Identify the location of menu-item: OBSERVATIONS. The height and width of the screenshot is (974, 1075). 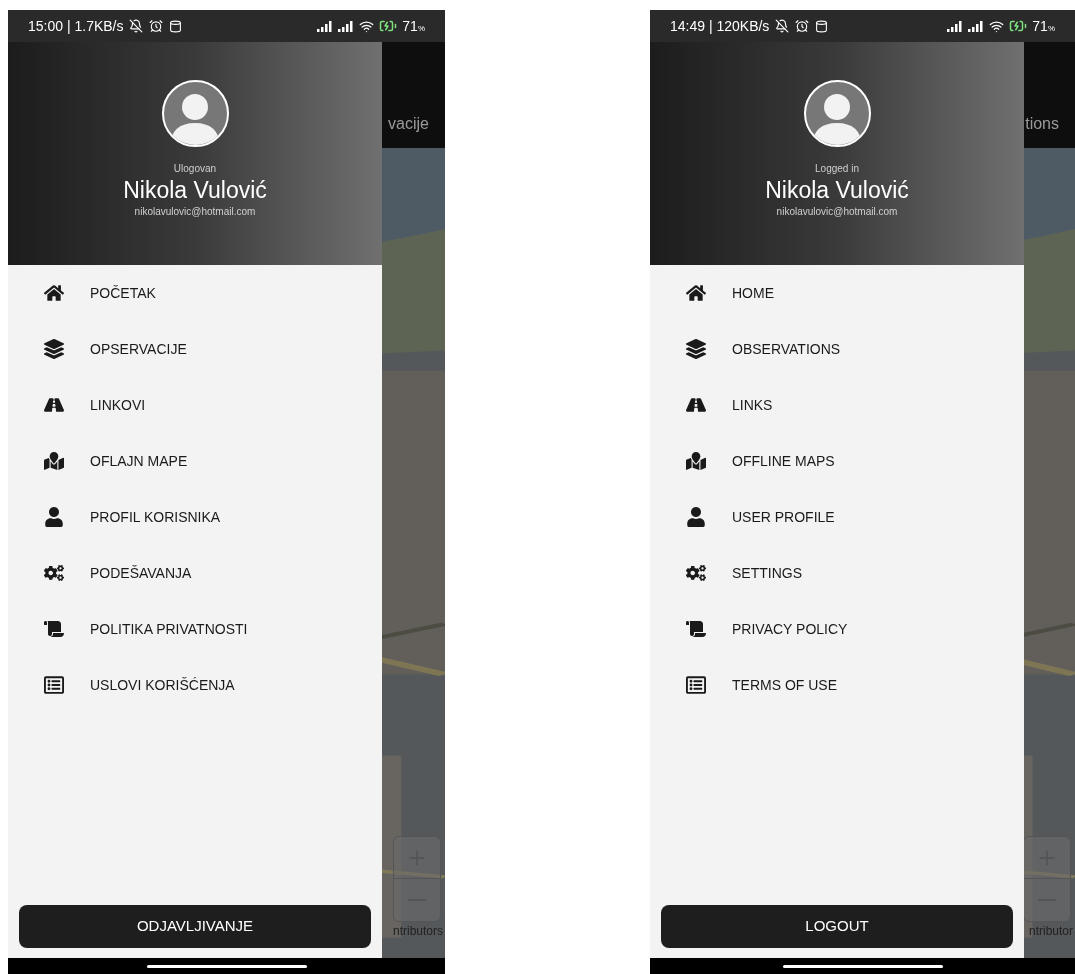
(837, 349).